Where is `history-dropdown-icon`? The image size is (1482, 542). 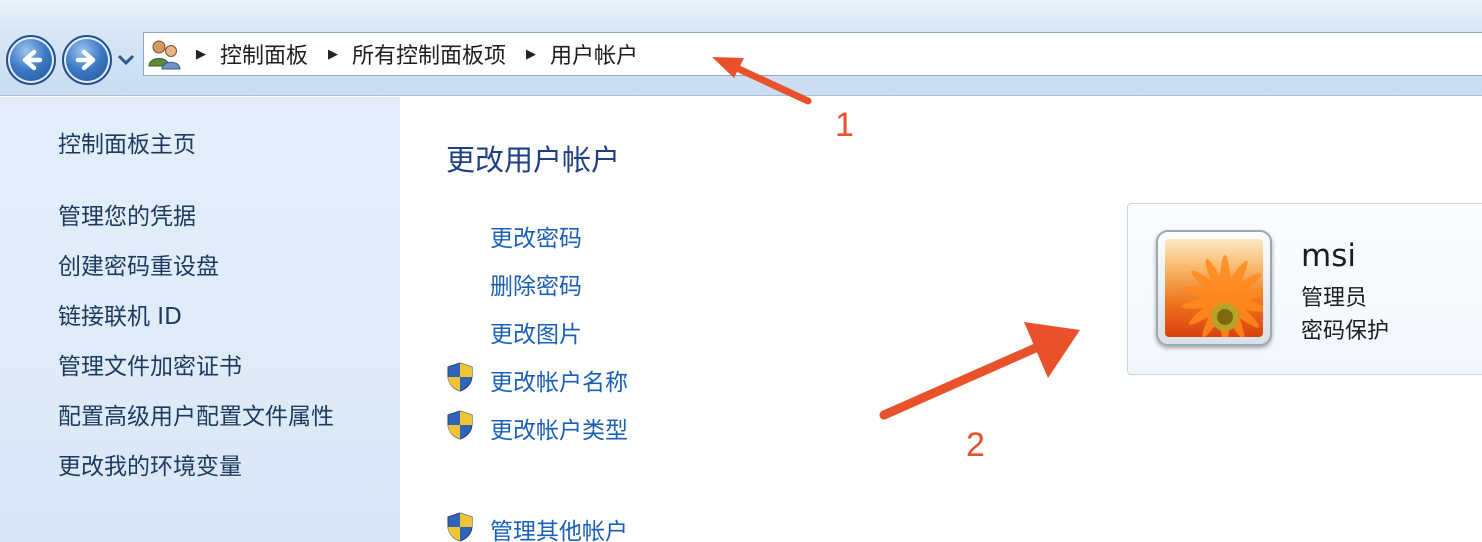
history-dropdown-icon is located at coordinates (126, 59).